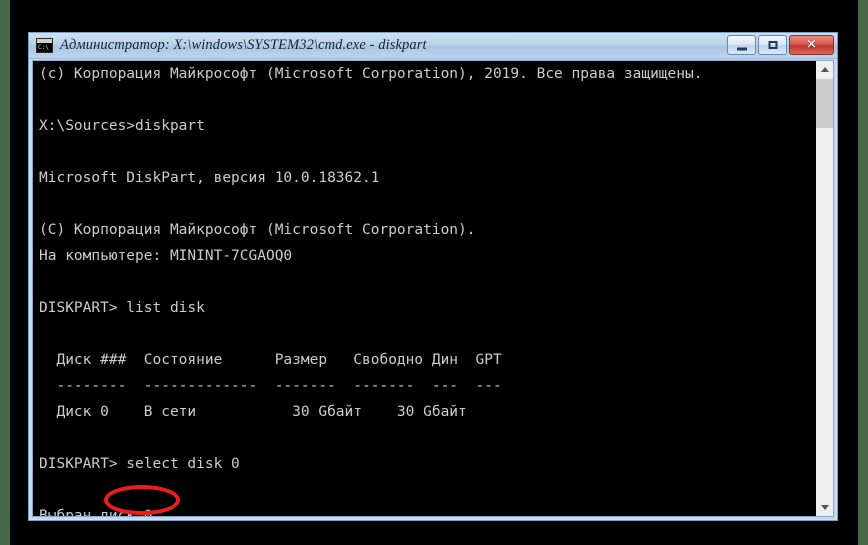  What do you see at coordinates (741, 49) in the screenshot?
I see `minimize-icon` at bounding box center [741, 49].